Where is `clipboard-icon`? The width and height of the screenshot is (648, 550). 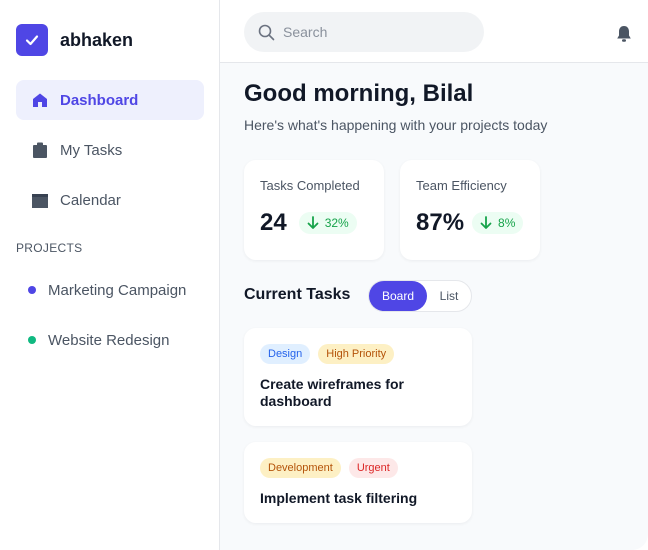 clipboard-icon is located at coordinates (40, 150).